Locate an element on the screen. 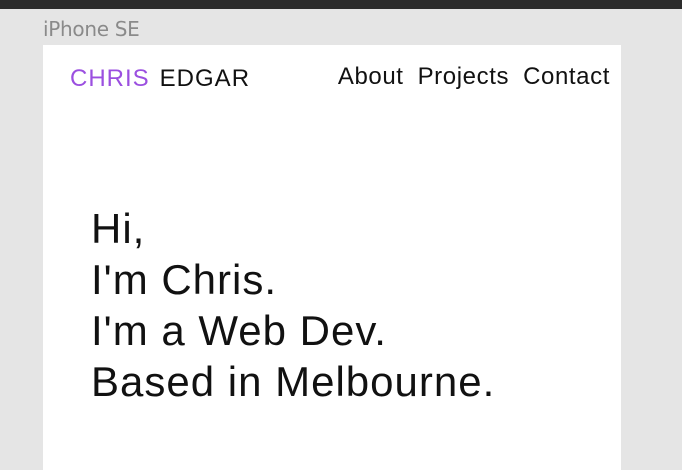 Image resolution: width=682 pixels, height=470 pixels. frame-label: iPhone SE is located at coordinates (91, 29).